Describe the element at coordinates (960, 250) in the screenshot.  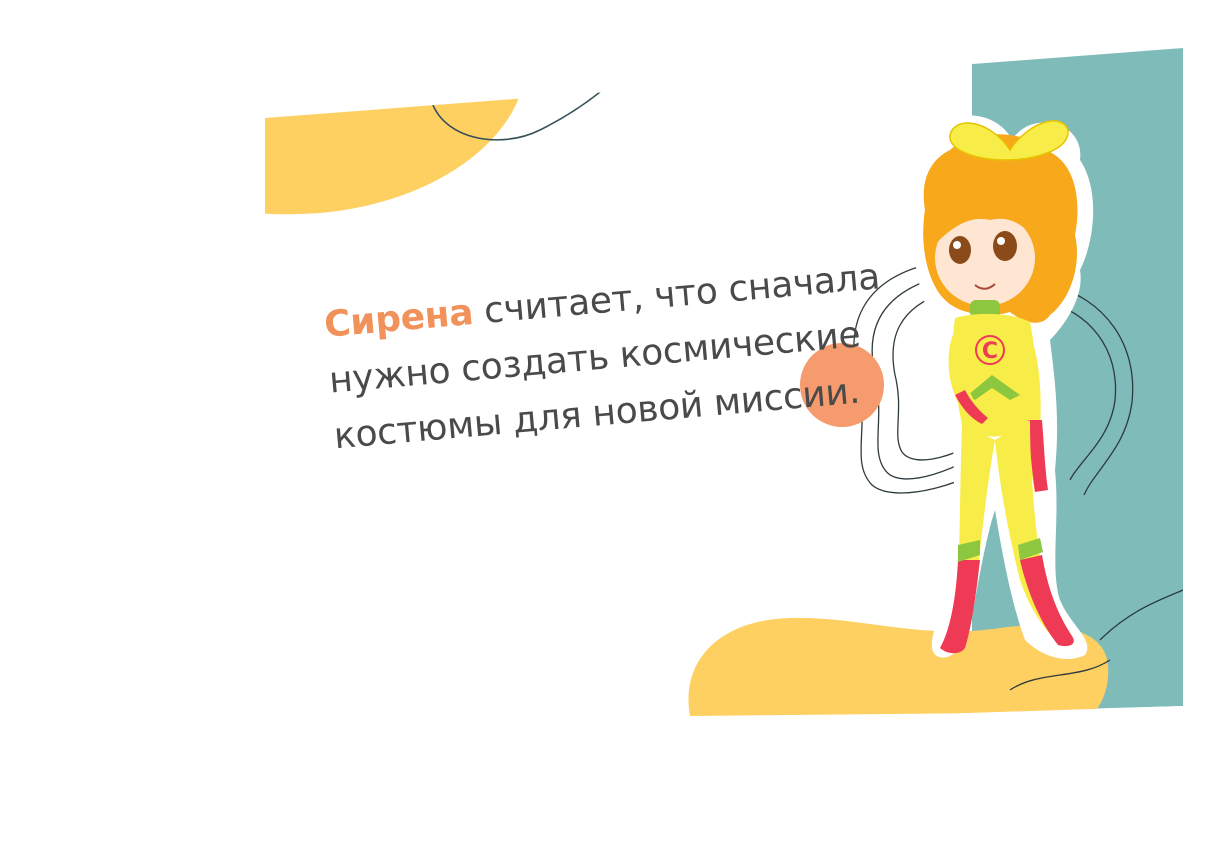
I see `left-eye` at that location.